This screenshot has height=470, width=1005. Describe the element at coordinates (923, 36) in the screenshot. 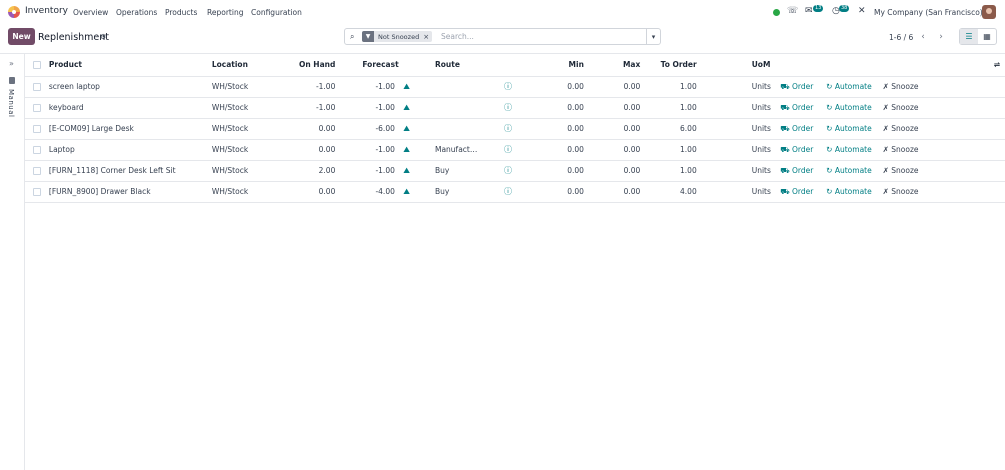

I see `pager-previous-icon: ‹` at that location.